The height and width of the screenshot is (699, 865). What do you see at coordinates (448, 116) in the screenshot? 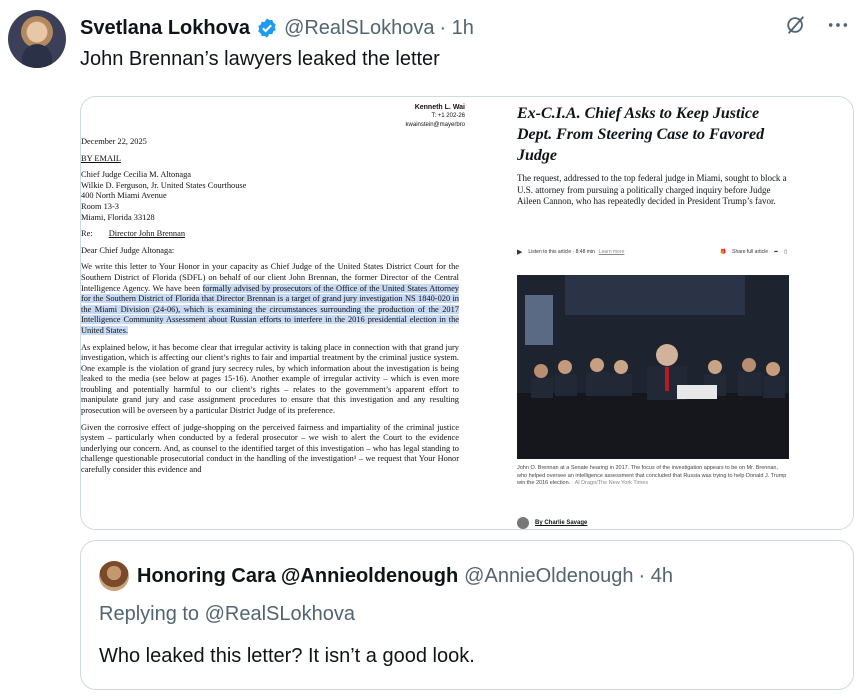
I see `letter-firm-phone: T: +1 202-26` at bounding box center [448, 116].